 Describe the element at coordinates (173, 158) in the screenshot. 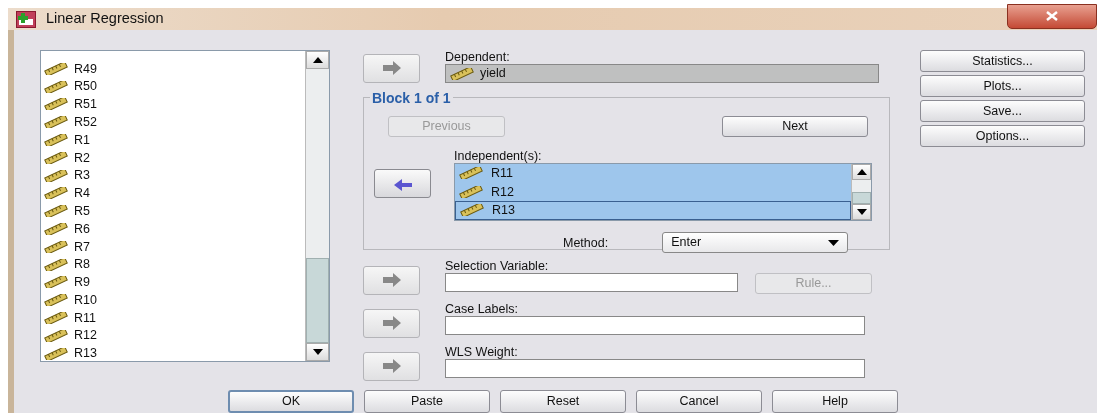

I see `variable-item: R2` at that location.